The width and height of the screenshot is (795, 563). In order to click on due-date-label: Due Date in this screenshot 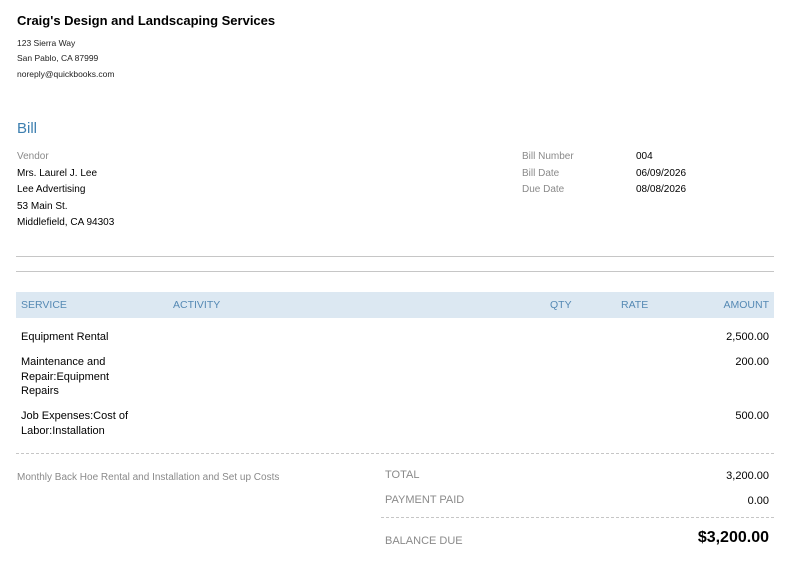, I will do `click(543, 189)`.